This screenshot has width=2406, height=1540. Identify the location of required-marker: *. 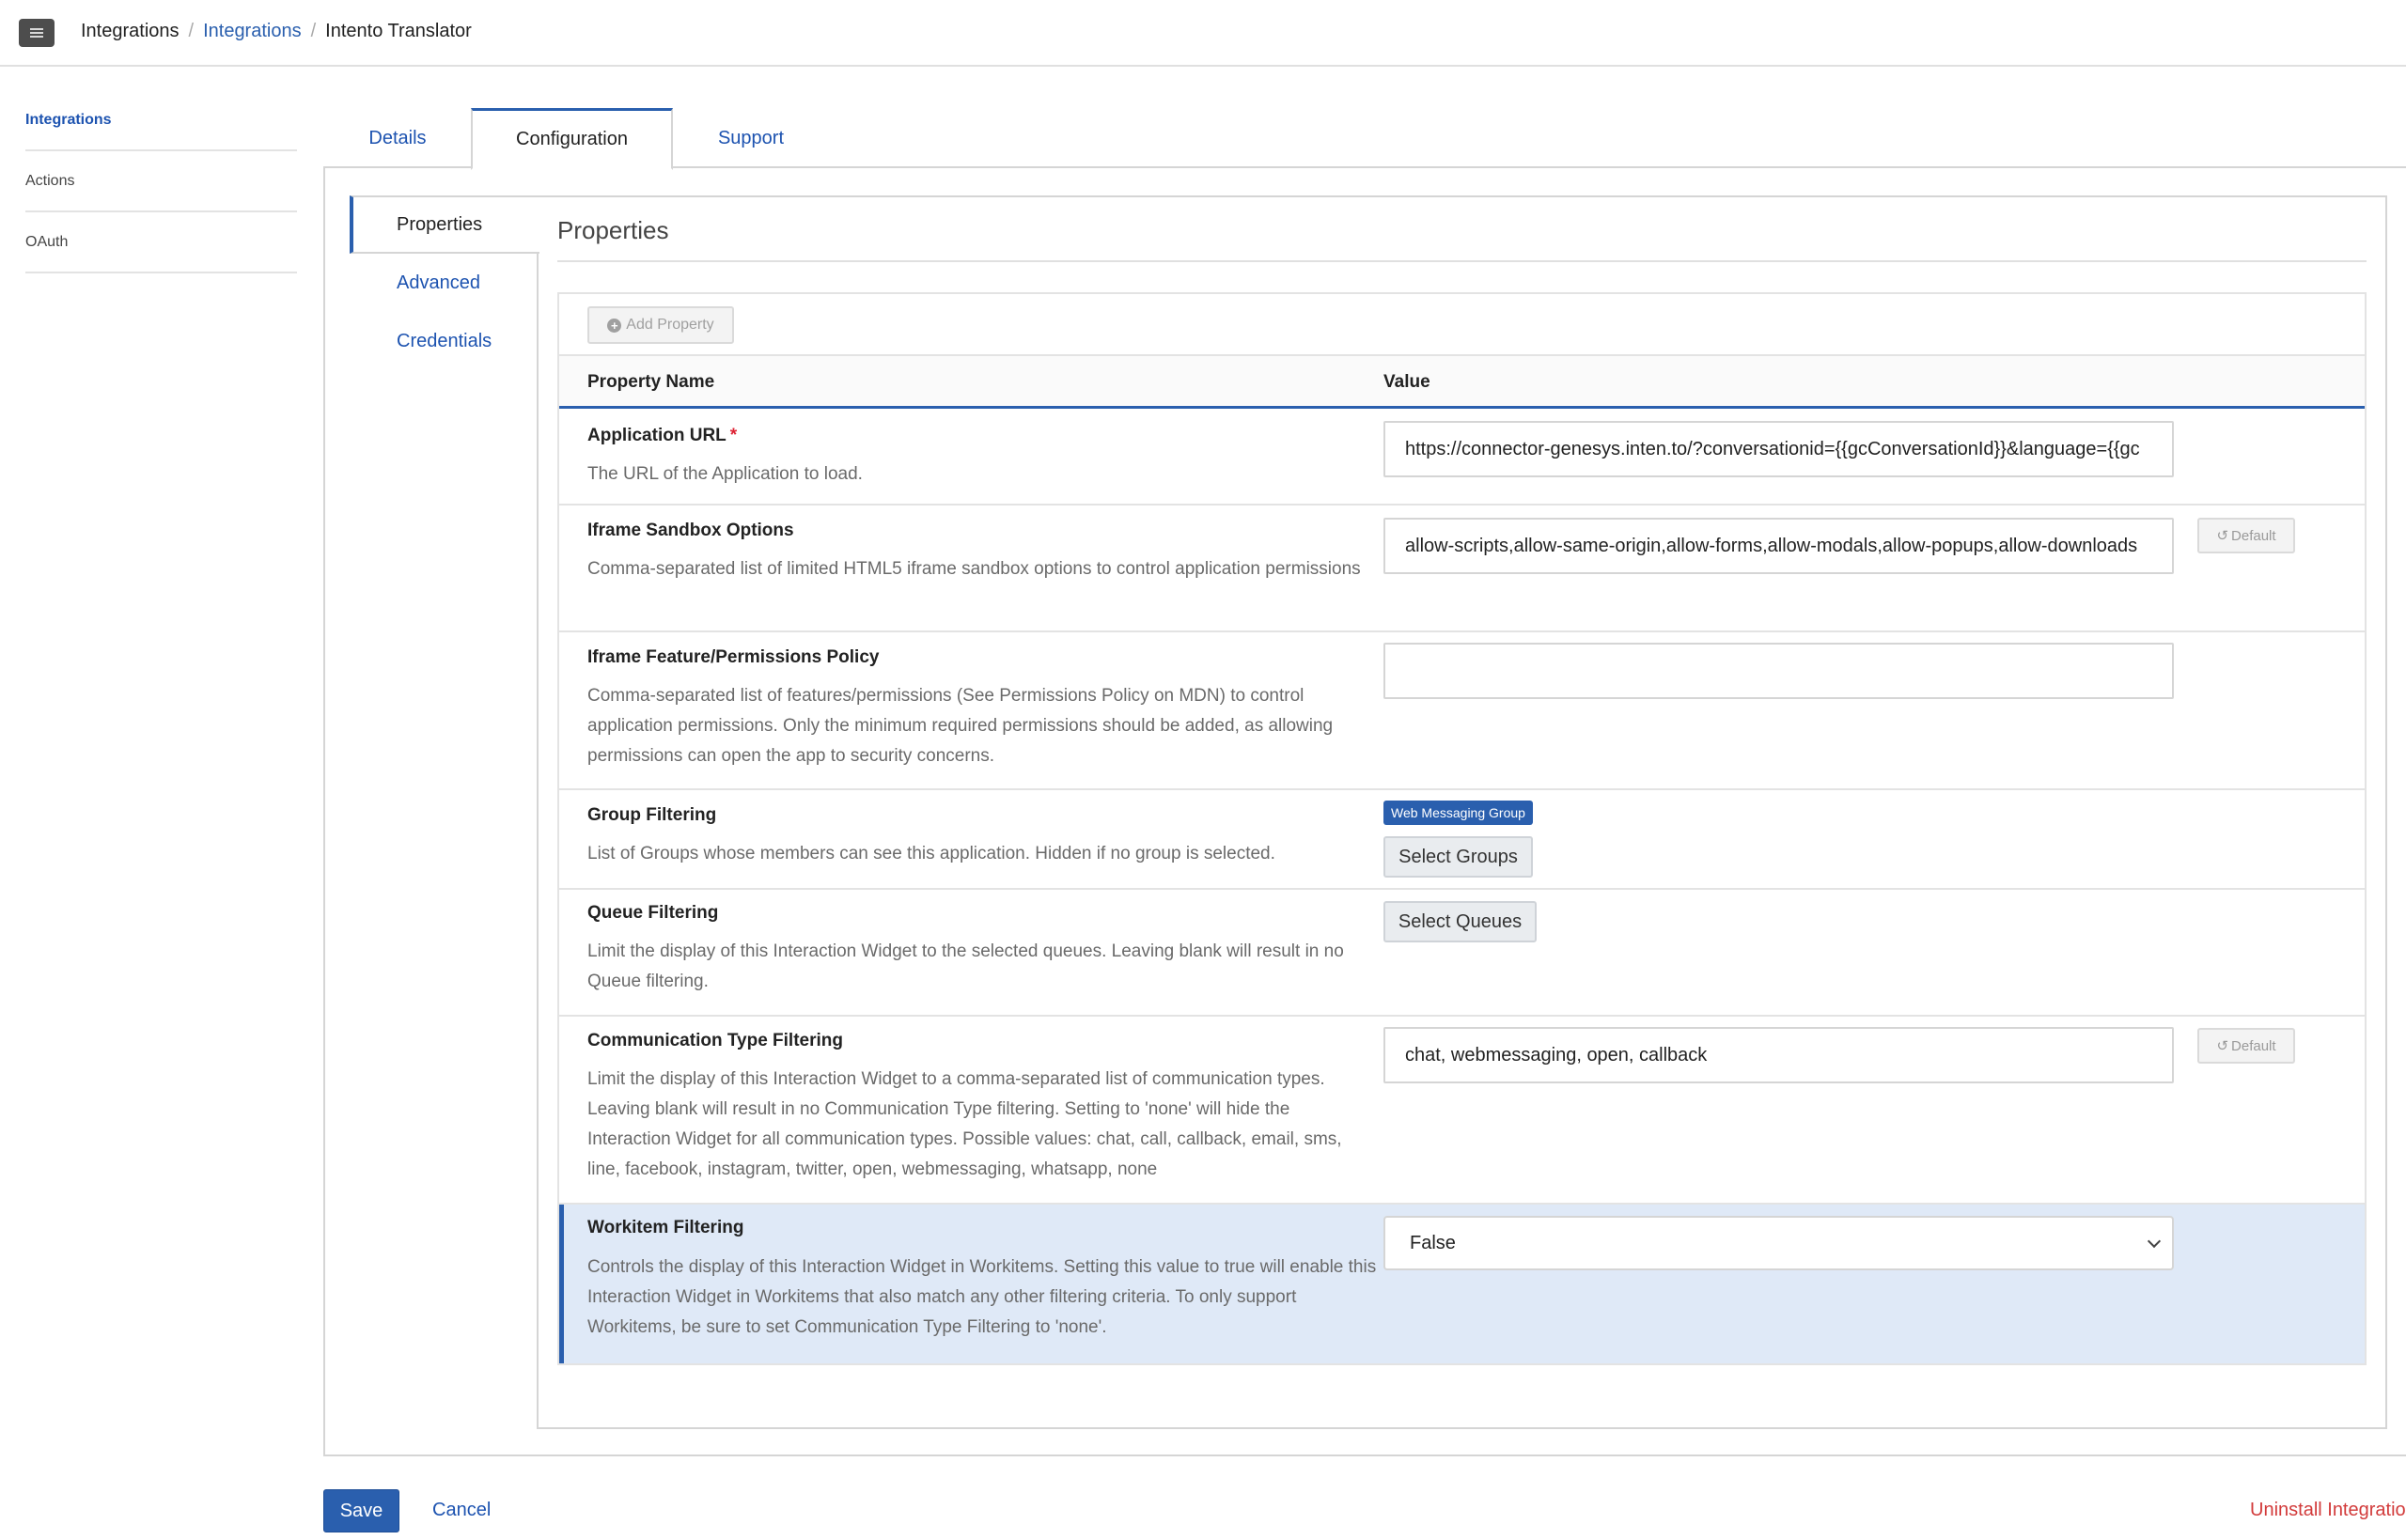
(733, 435).